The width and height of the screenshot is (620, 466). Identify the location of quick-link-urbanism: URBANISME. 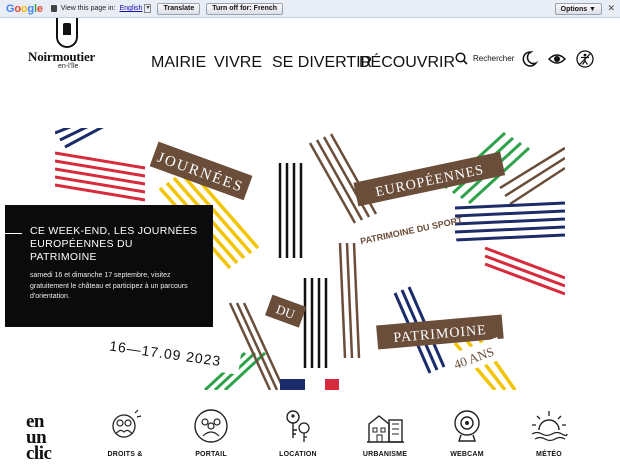
(385, 433).